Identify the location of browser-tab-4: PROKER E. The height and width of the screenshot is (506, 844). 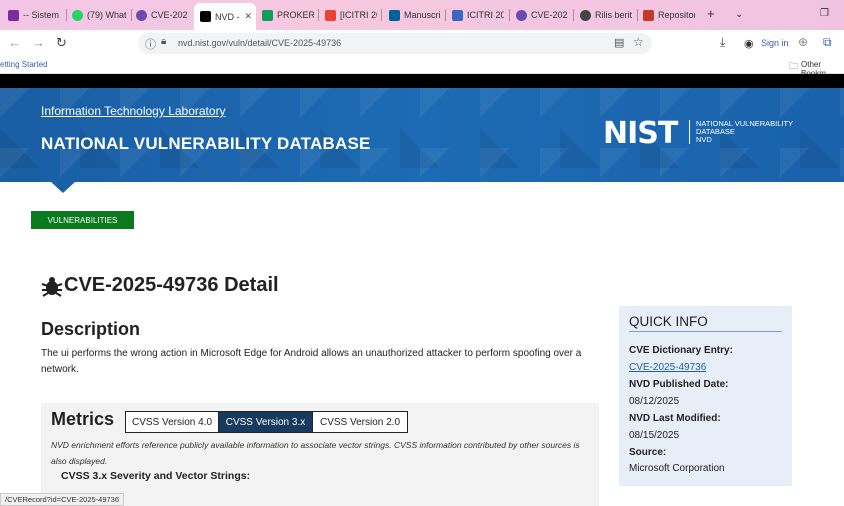
(288, 15).